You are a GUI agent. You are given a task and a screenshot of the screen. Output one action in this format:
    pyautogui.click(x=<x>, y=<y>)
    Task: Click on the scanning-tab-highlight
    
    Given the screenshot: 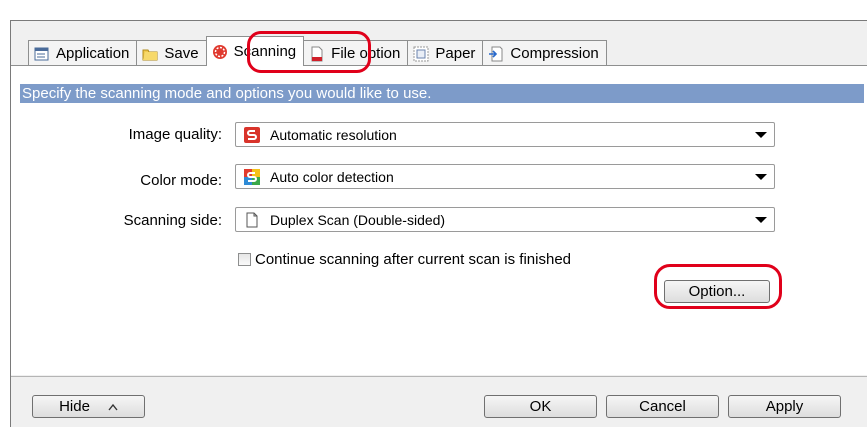 What is the action you would take?
    pyautogui.click(x=309, y=52)
    